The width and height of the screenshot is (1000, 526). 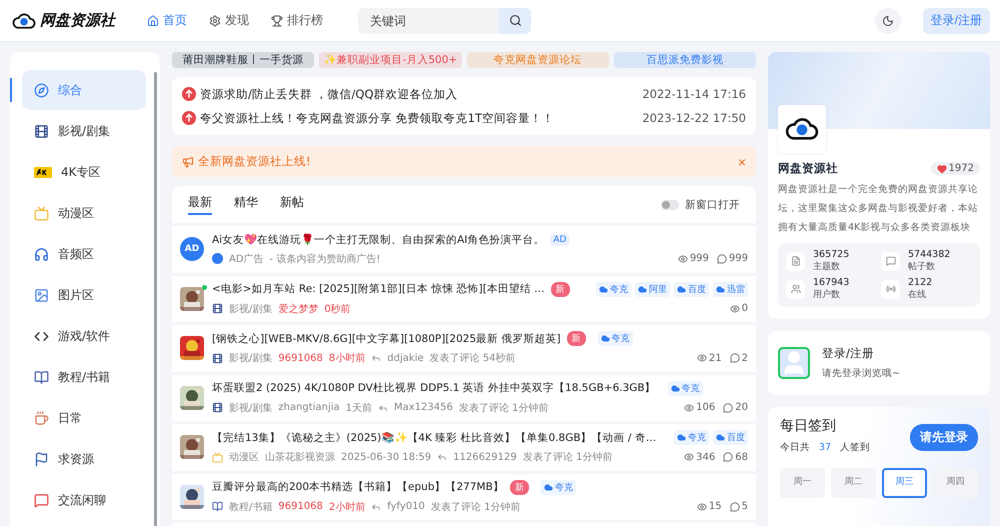 I want to click on coffee-icon, so click(x=41, y=418).